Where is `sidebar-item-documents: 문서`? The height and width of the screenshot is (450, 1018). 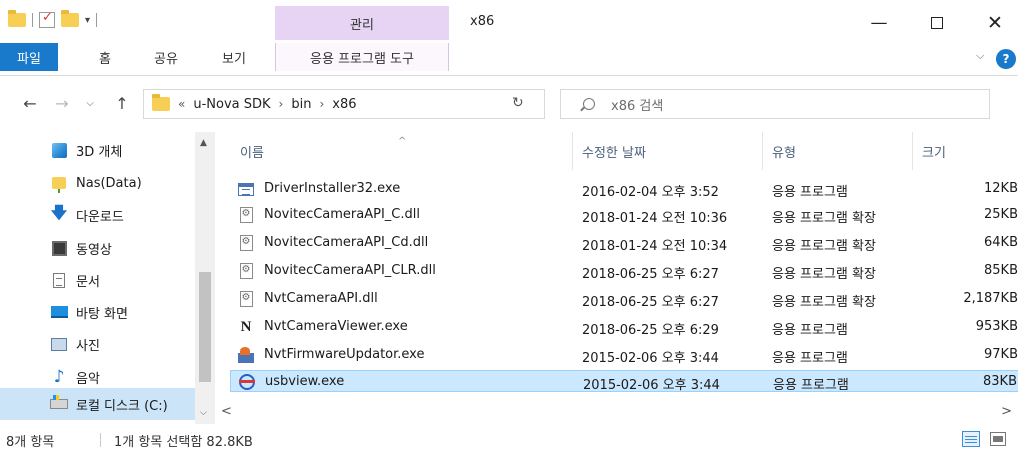 sidebar-item-documents: 문서 is located at coordinates (97, 280).